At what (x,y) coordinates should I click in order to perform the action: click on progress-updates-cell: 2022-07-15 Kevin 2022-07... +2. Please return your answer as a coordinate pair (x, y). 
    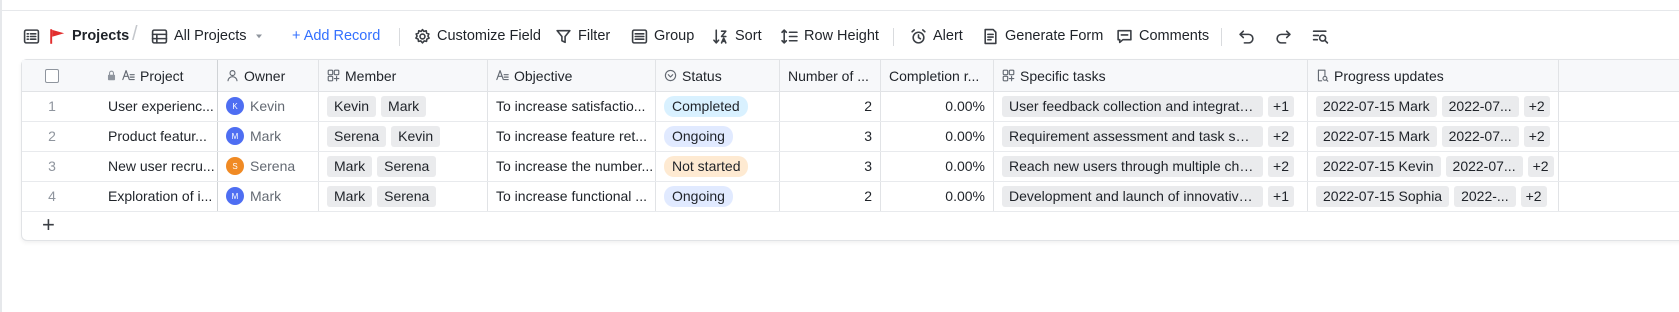
    Looking at the image, I should click on (1433, 166).